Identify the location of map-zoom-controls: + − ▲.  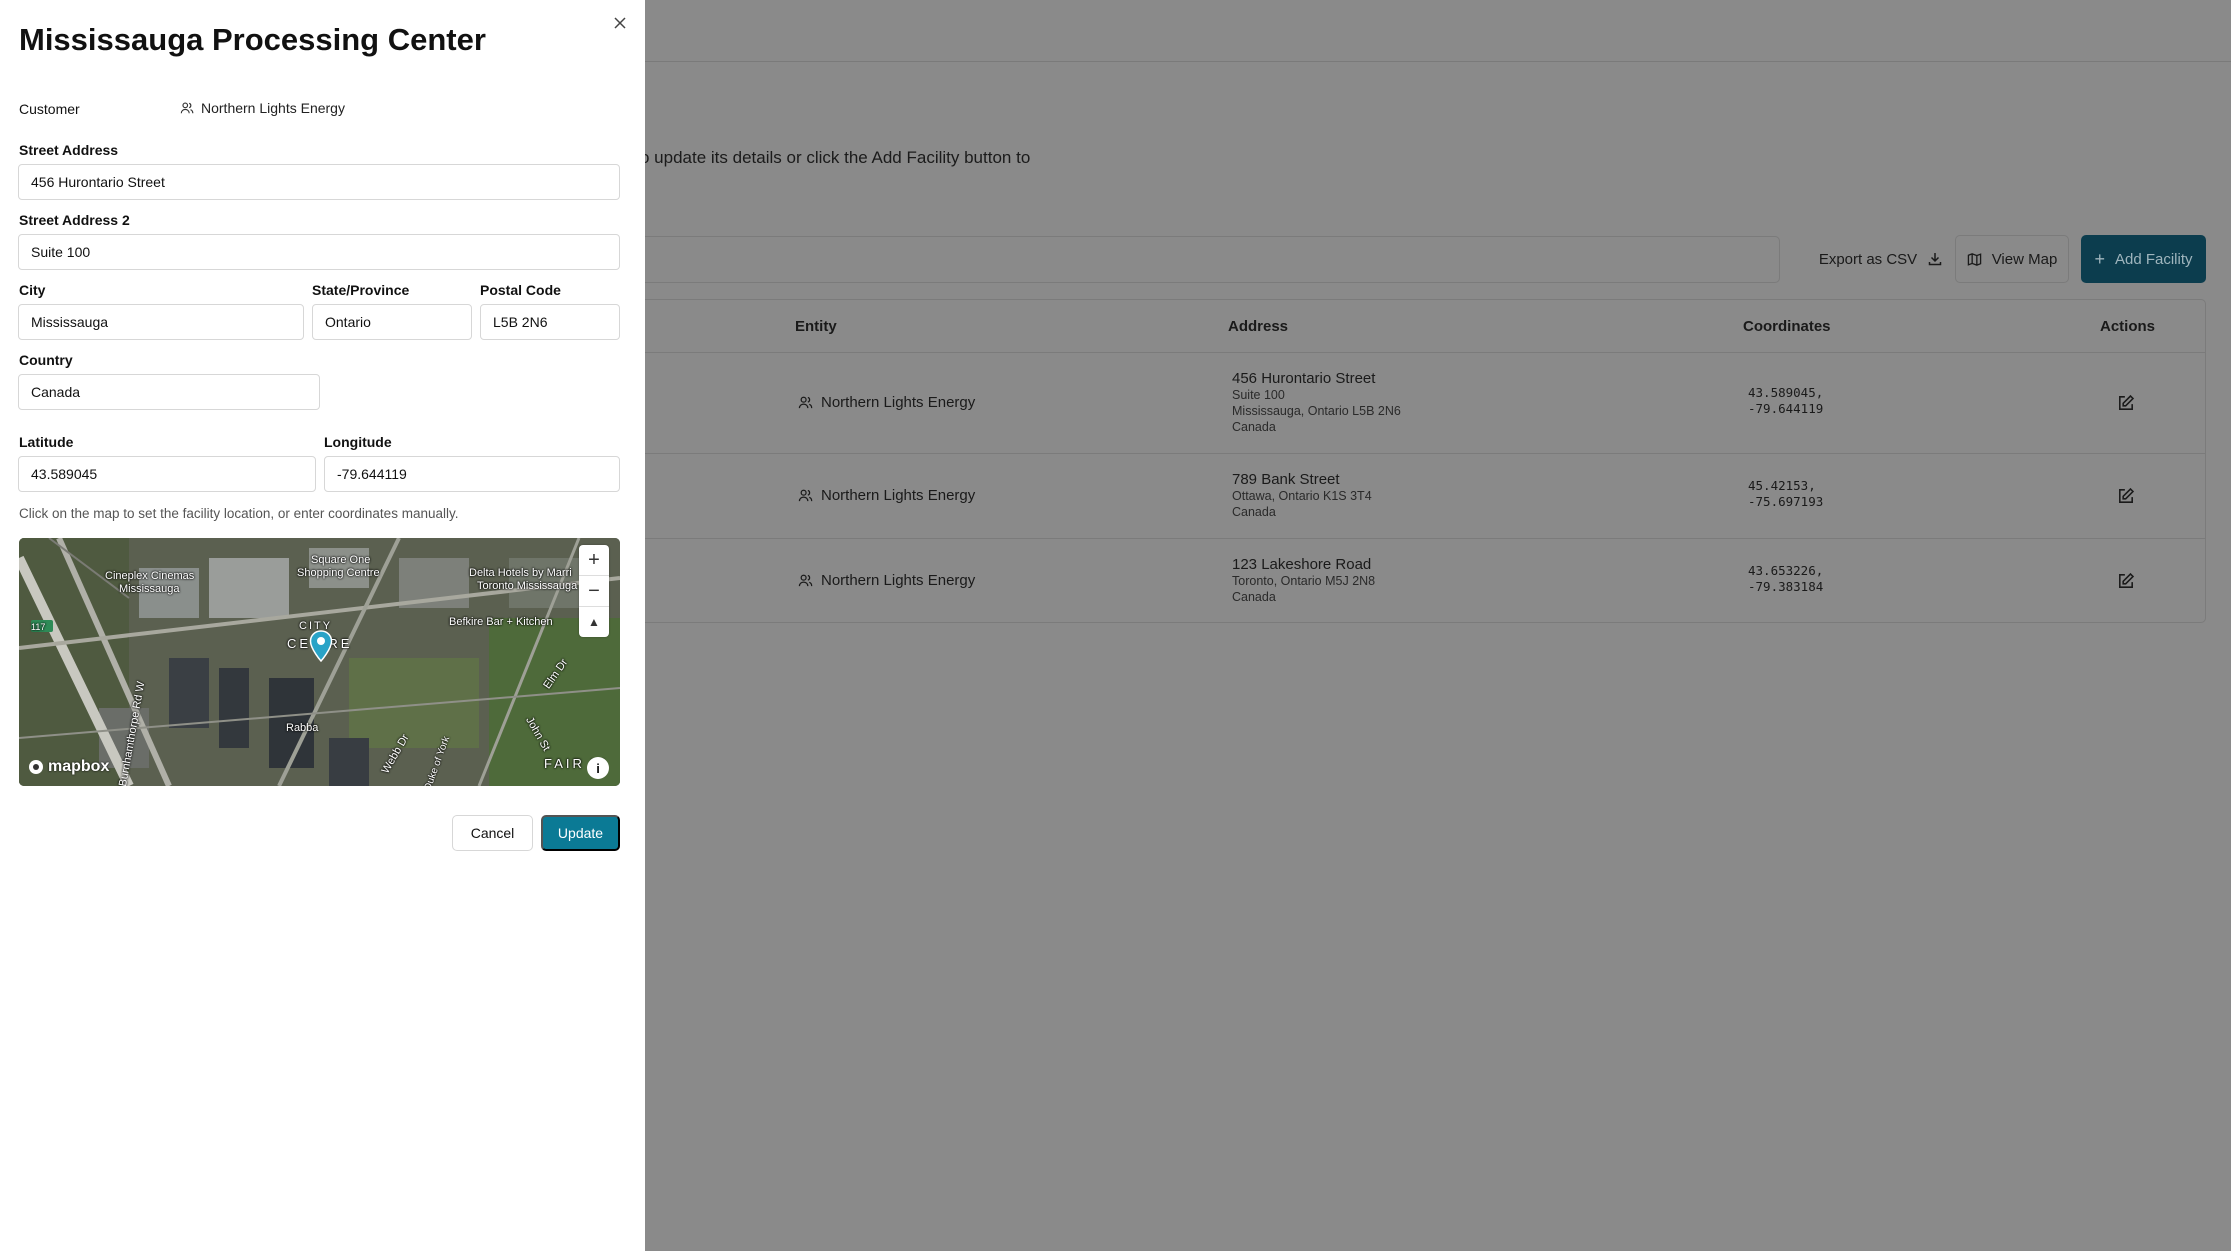
(594, 591).